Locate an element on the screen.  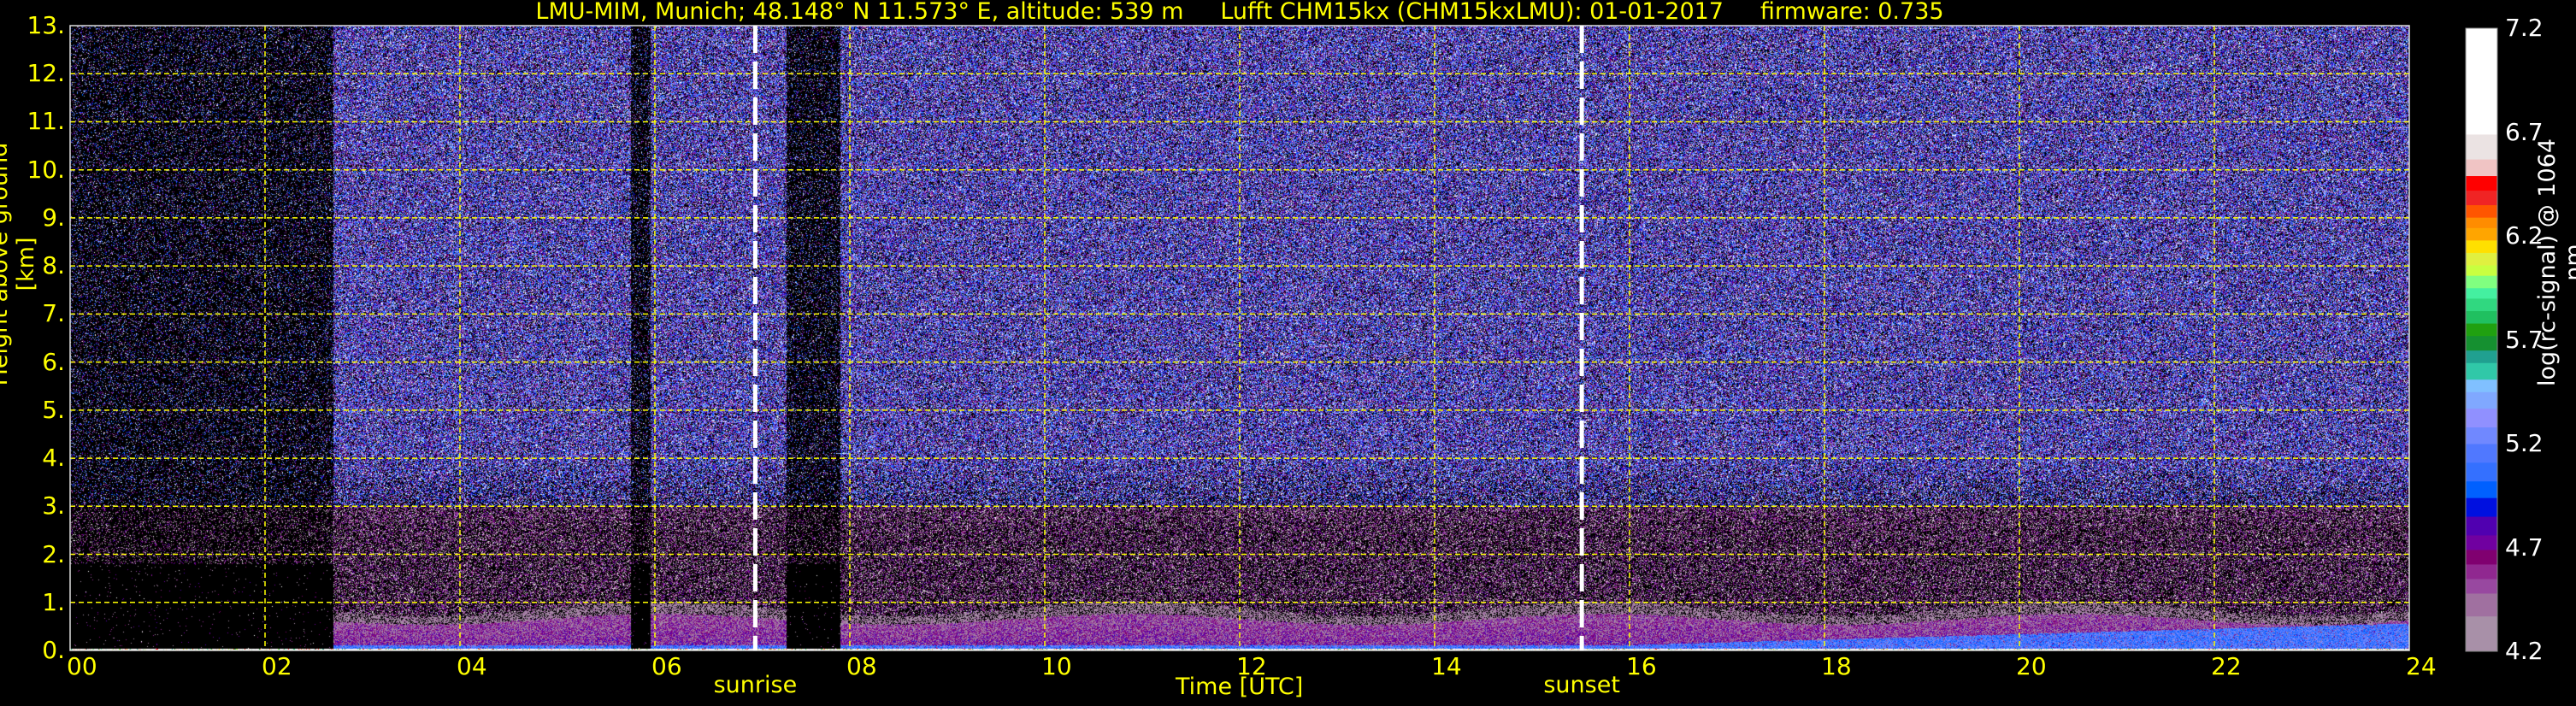
x-tick-label: 08 is located at coordinates (861, 666).